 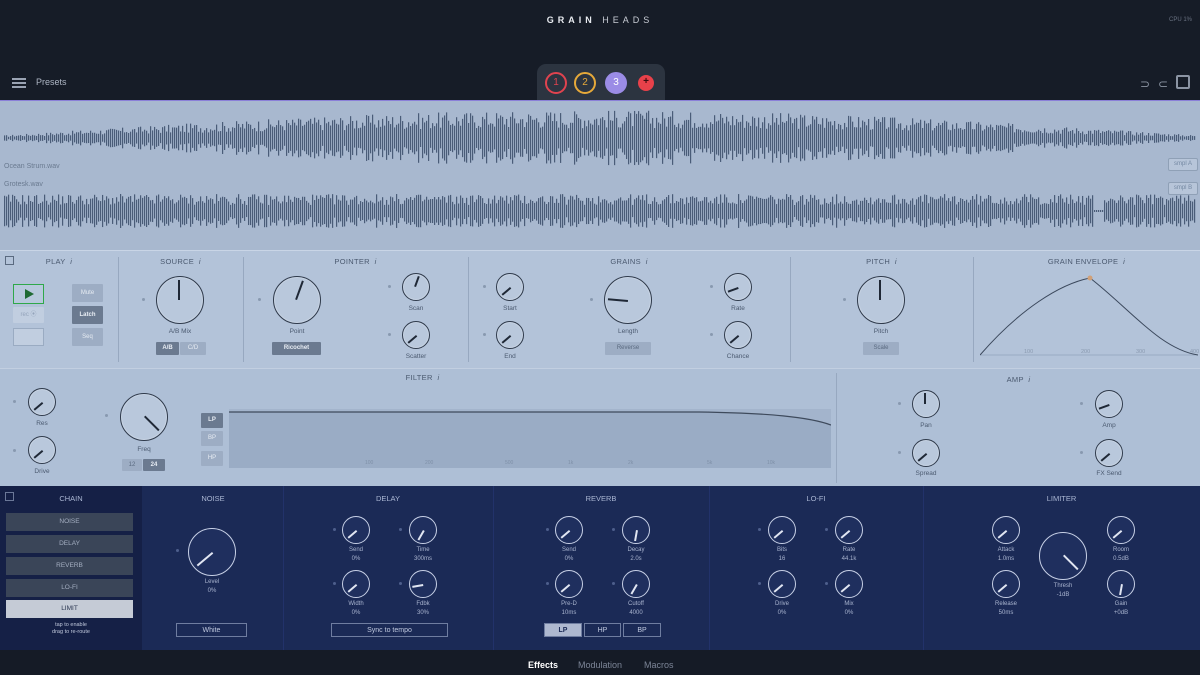 I want to click on chain-limit-button: LIMIT, so click(x=69, y=609).